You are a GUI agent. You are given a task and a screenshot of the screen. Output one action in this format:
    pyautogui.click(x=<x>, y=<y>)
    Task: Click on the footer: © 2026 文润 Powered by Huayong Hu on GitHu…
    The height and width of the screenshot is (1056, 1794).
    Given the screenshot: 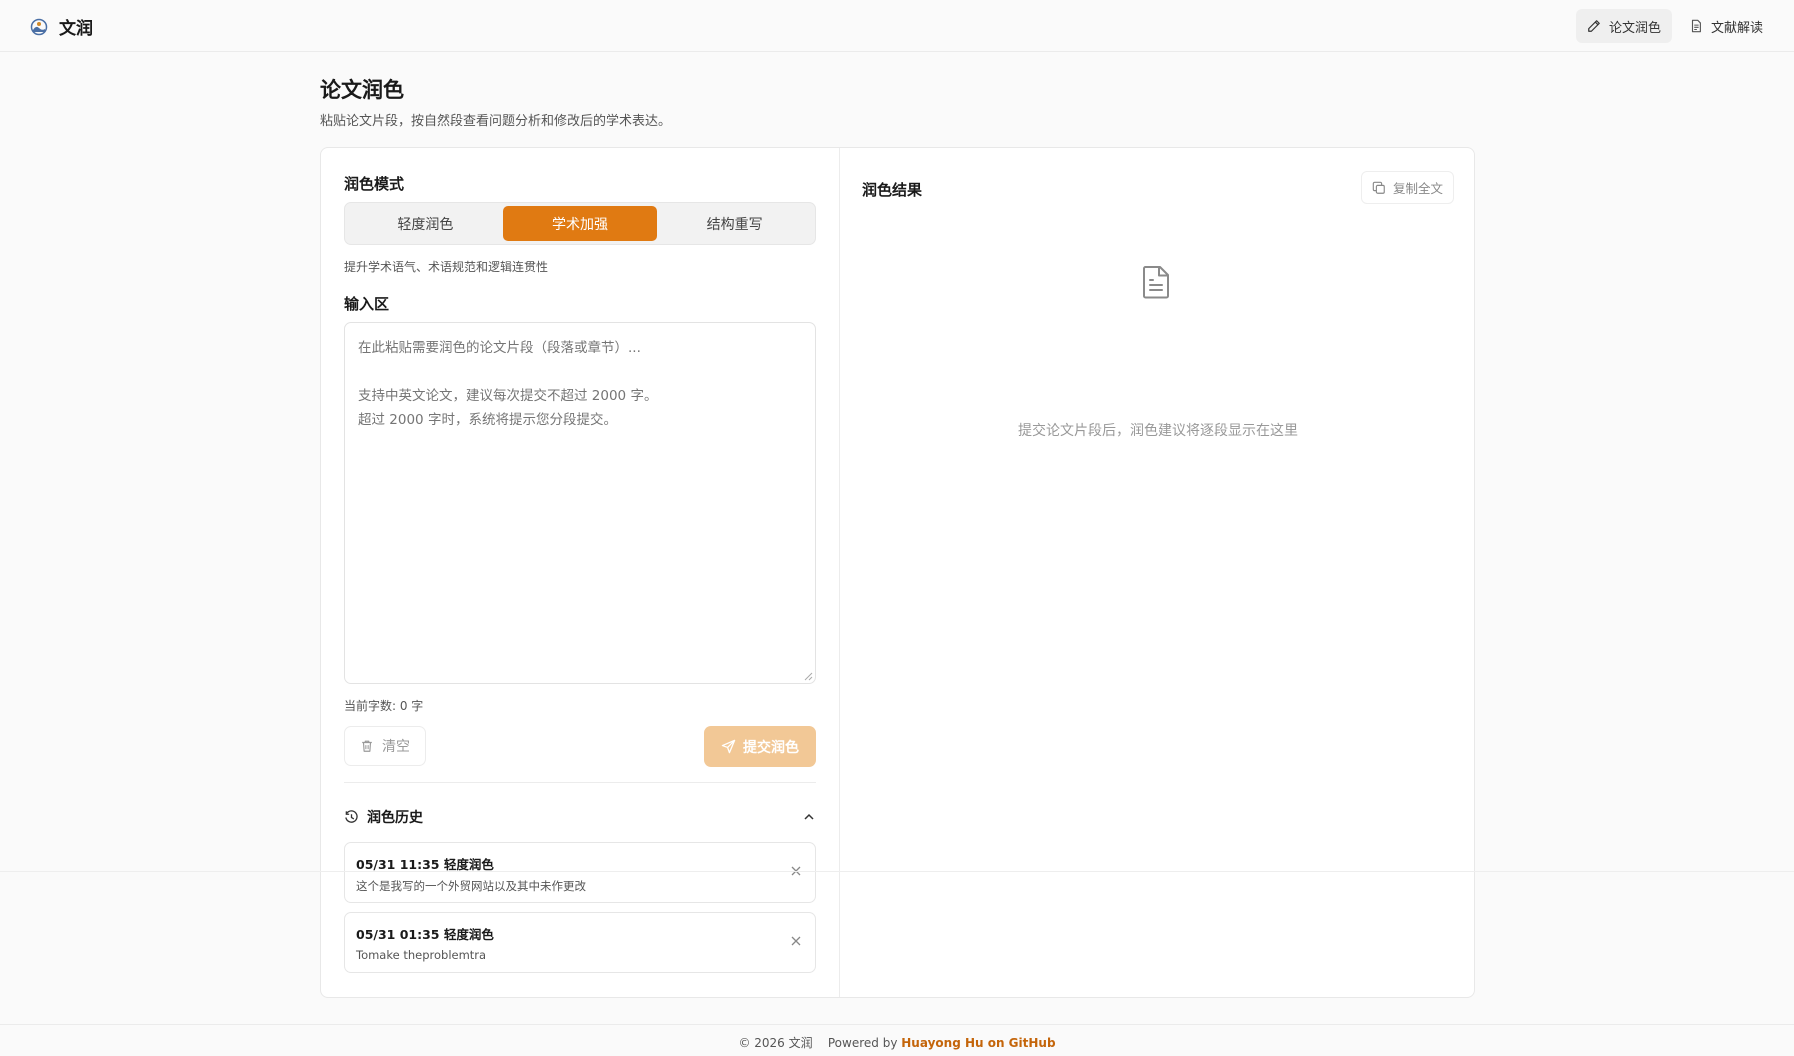 What is the action you would take?
    pyautogui.click(x=897, y=1040)
    